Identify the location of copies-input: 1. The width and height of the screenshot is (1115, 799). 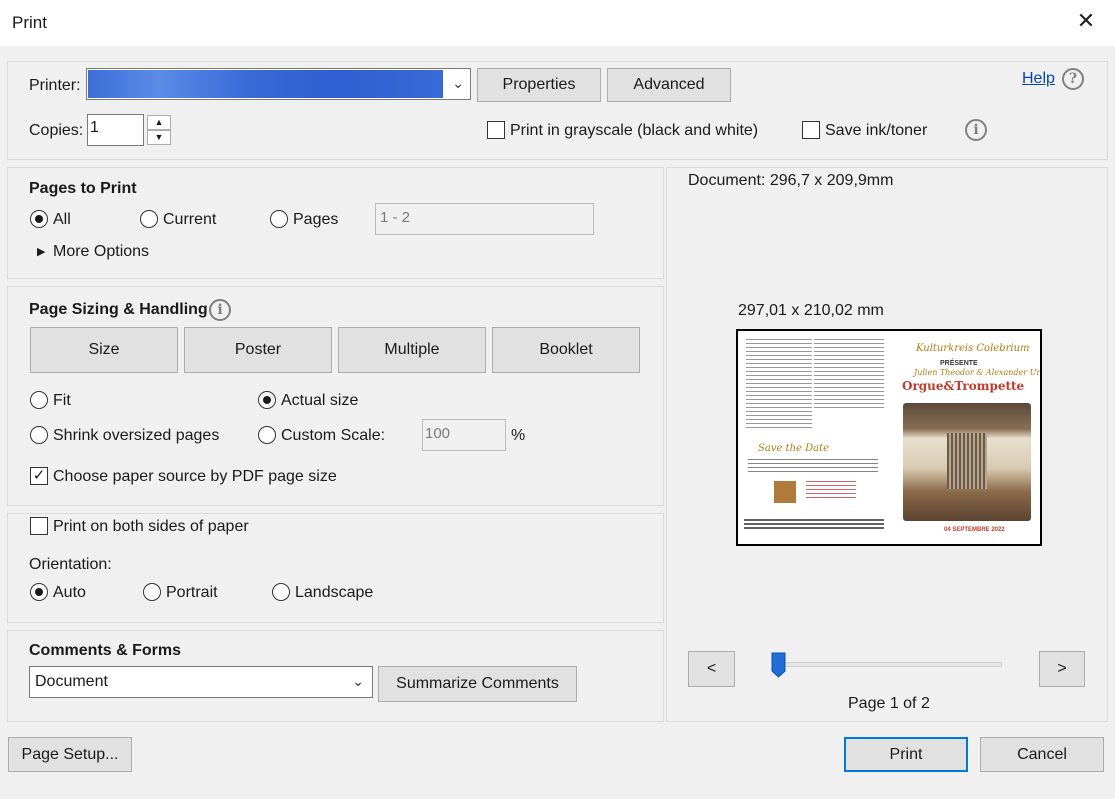
(115, 130).